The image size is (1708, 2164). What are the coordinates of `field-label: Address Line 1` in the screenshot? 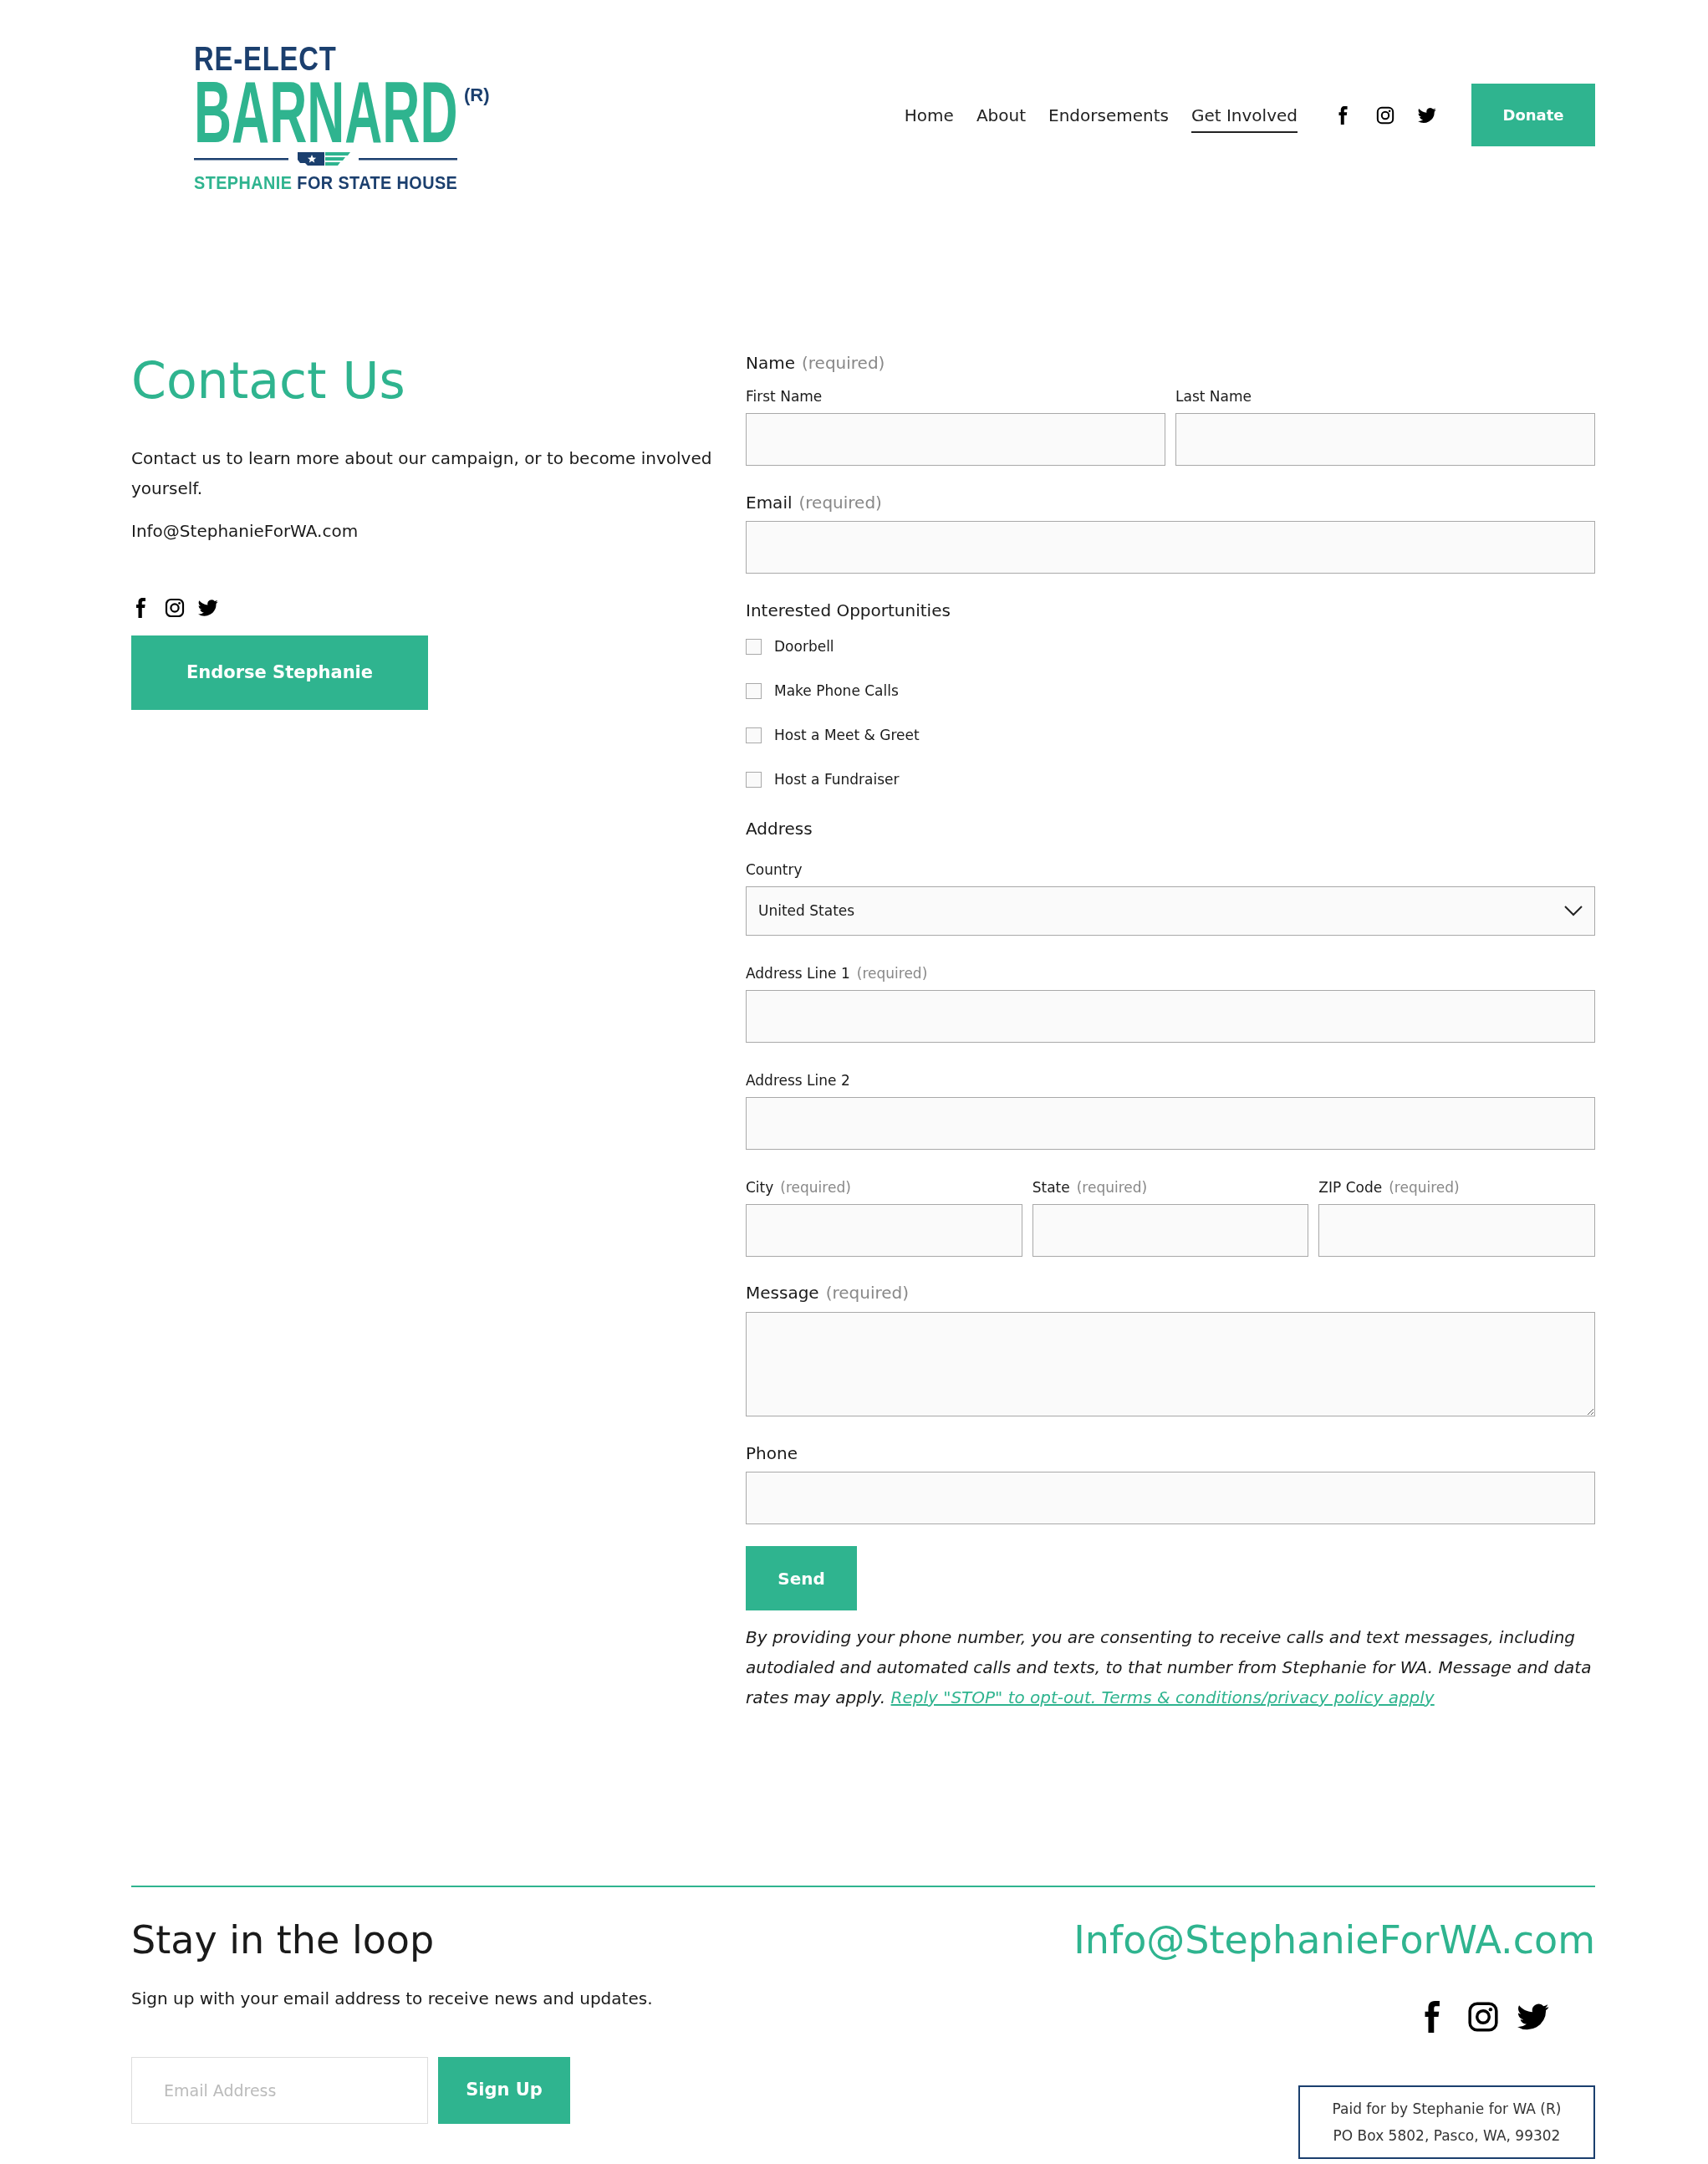 It's located at (798, 973).